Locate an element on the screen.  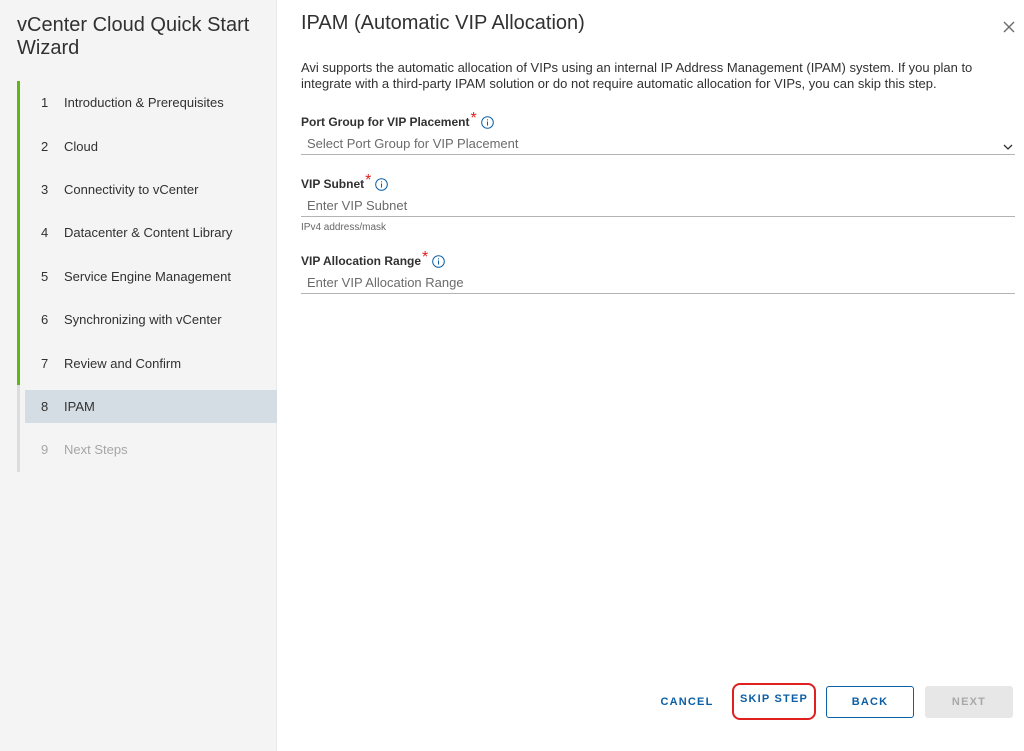
step-label: Cloud is located at coordinates (81, 146).